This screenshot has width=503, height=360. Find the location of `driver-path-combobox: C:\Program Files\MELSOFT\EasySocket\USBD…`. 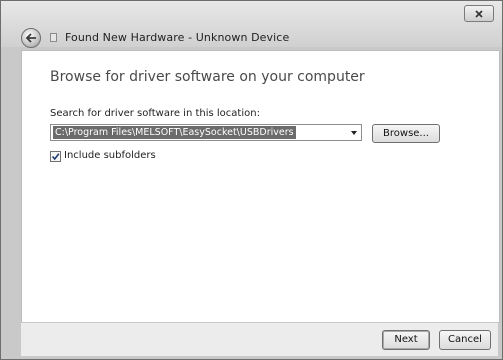

driver-path-combobox: C:\Program Files\MELSOFT\EasySocket\USBD… is located at coordinates (206, 132).